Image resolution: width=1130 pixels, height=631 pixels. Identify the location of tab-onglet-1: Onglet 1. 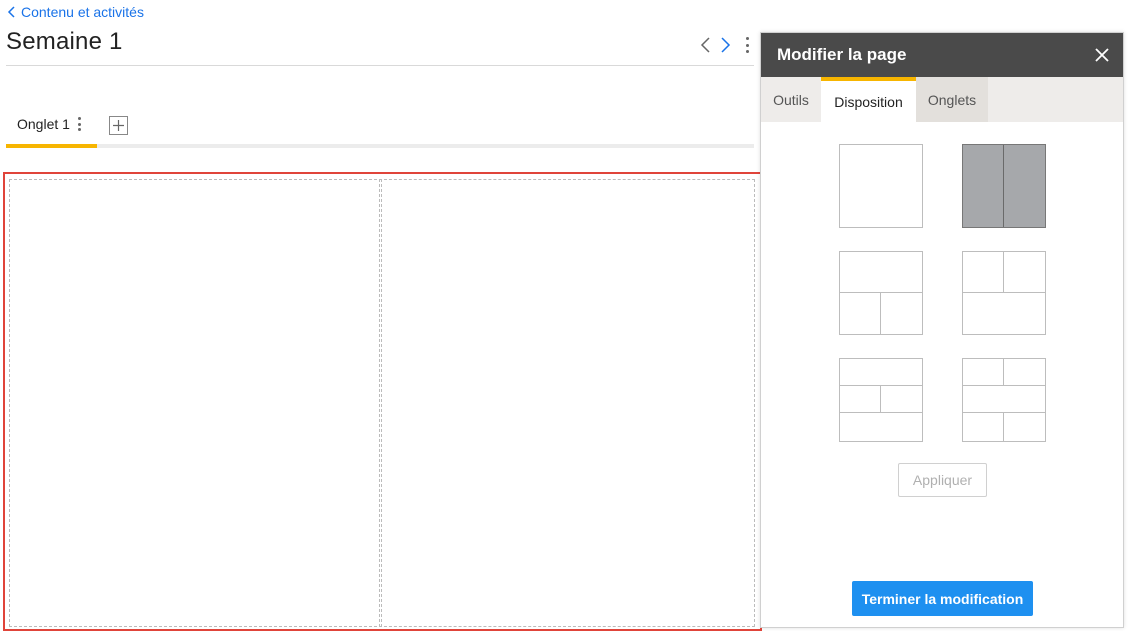
(51, 128).